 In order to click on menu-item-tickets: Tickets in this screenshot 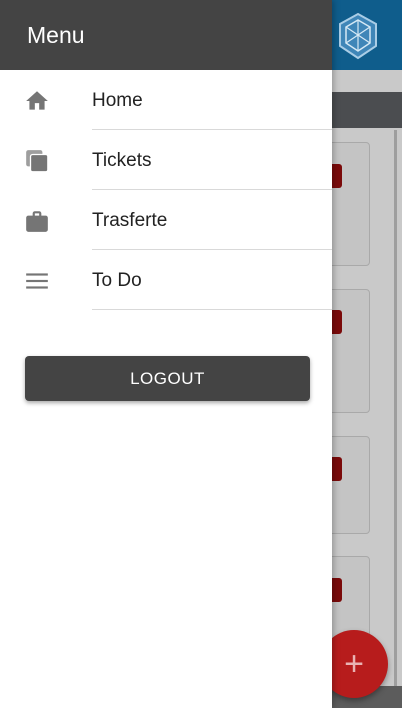, I will do `click(166, 160)`.